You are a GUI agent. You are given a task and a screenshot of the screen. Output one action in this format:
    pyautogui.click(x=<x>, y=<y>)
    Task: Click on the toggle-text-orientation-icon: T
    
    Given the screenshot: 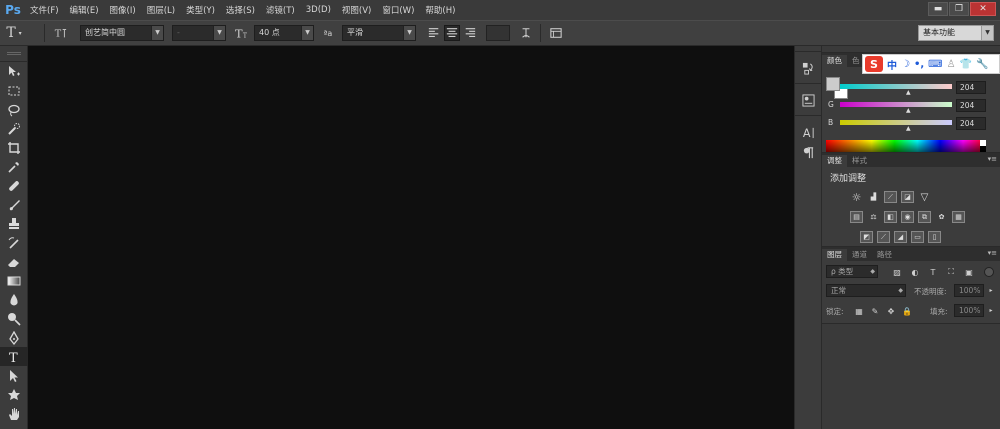 What is the action you would take?
    pyautogui.click(x=60, y=33)
    